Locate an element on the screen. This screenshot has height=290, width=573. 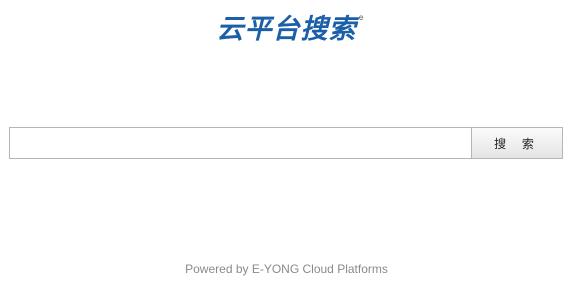
logo: 云平台搜索 e is located at coordinates (286, 30).